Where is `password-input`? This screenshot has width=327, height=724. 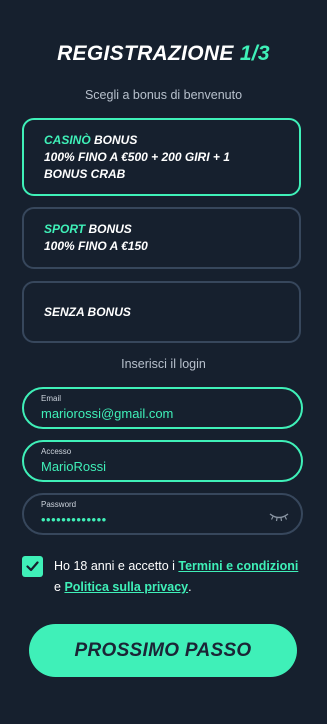 password-input is located at coordinates (156, 519).